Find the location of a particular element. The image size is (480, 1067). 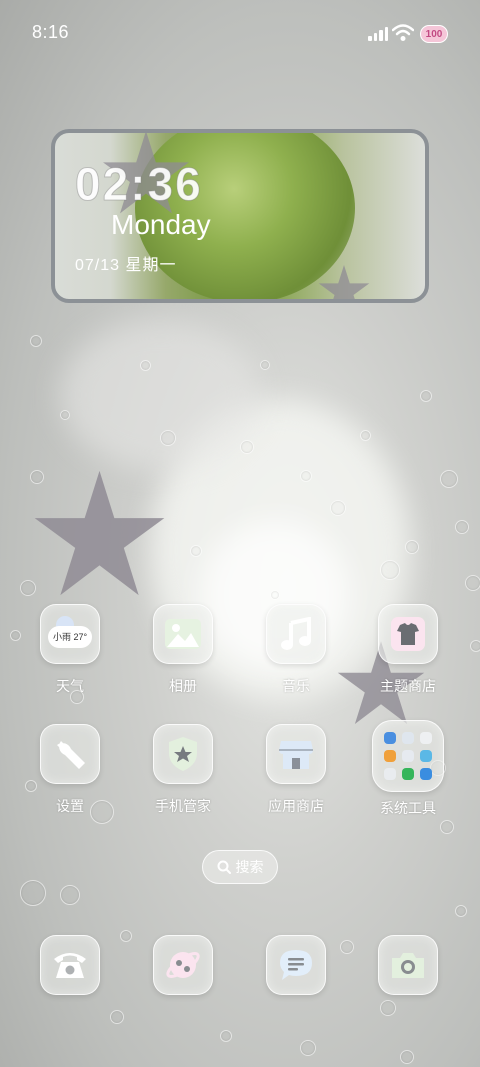

app-label-phone-manager: 手机管家 is located at coordinates (183, 806).